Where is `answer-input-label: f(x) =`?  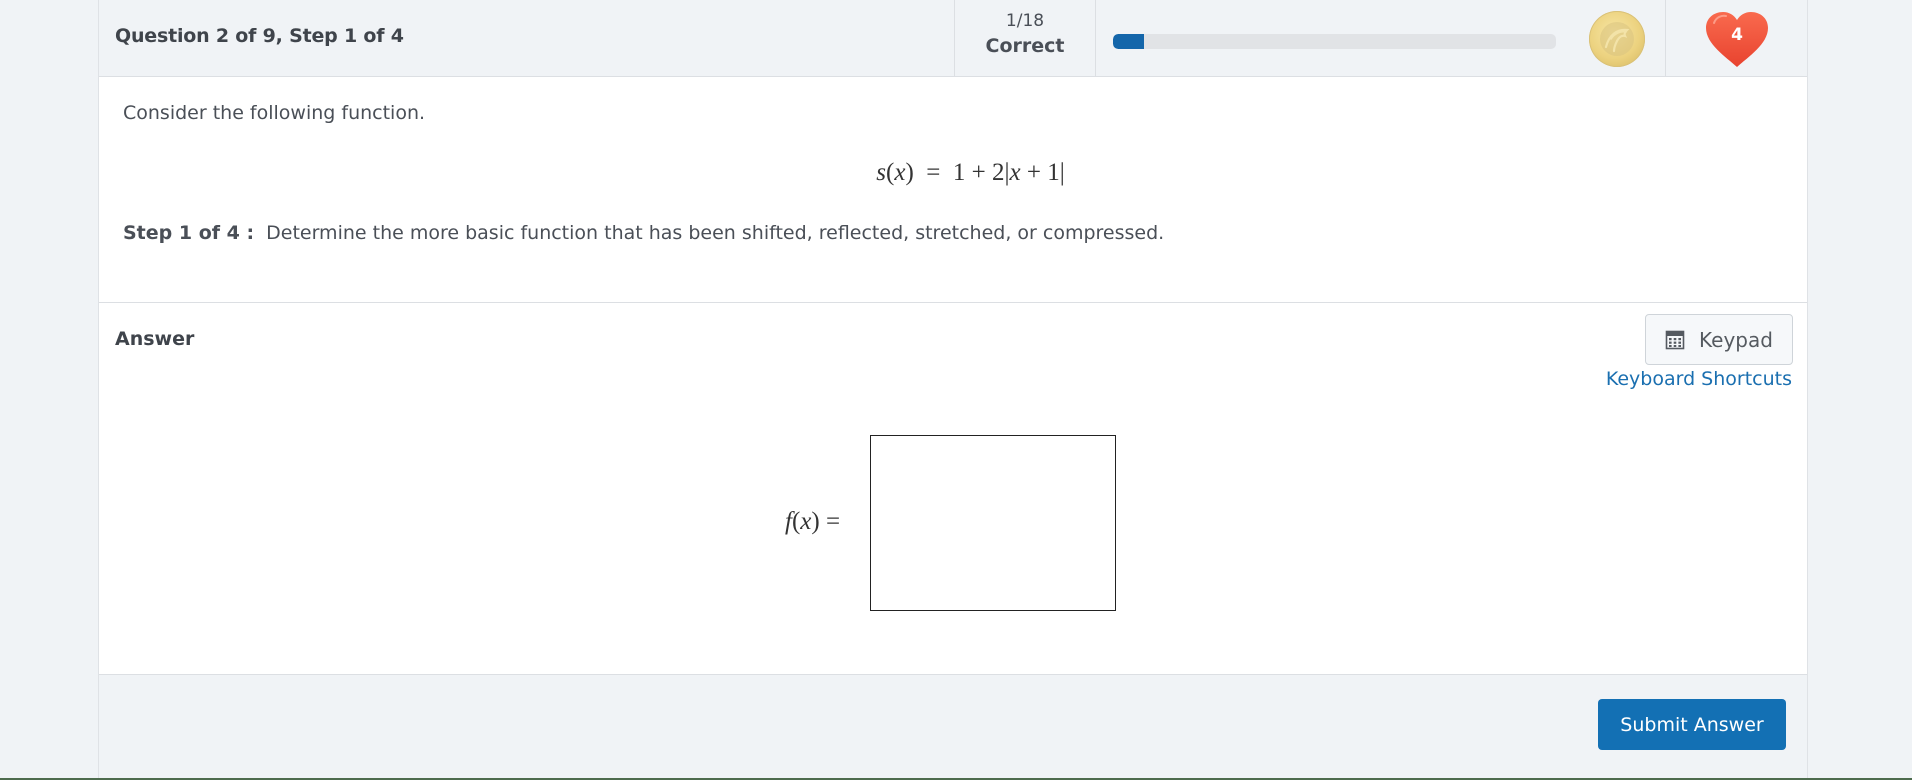 answer-input-label: f(x) = is located at coordinates (812, 522).